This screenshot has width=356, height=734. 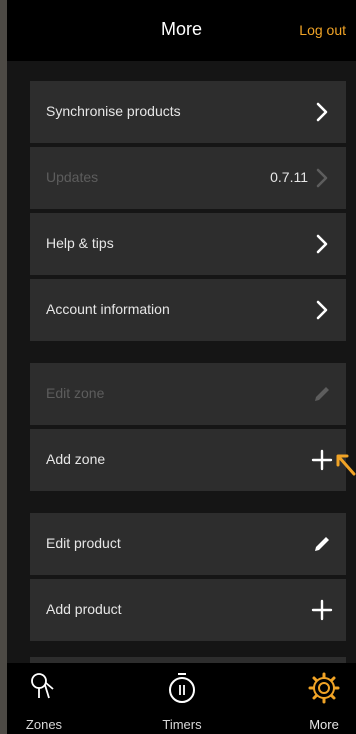 I want to click on add-zone-label: Add zone, so click(x=76, y=459).